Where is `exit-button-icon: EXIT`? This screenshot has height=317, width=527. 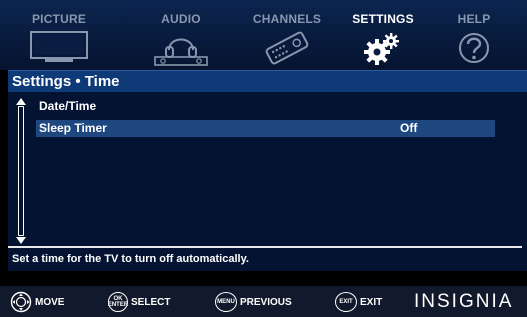 exit-button-icon: EXIT is located at coordinates (346, 302).